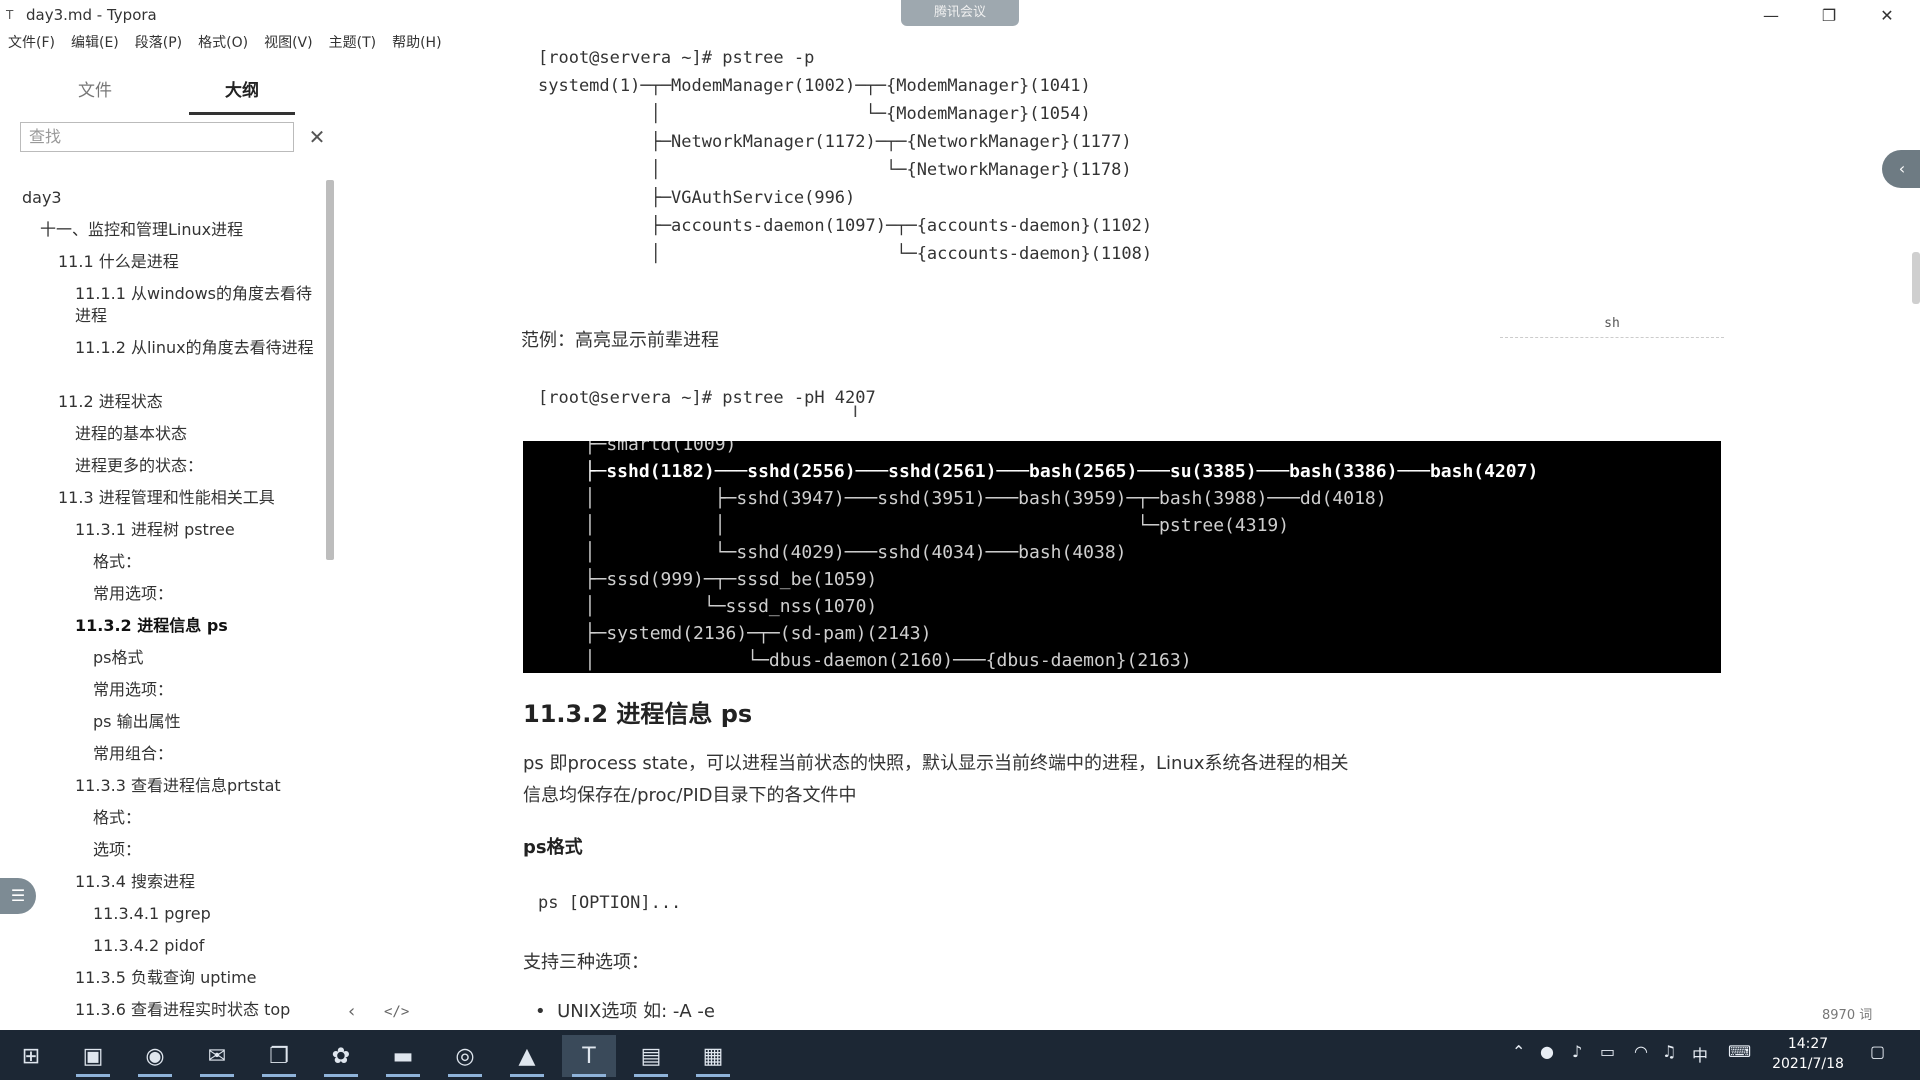  Describe the element at coordinates (183, 262) in the screenshot. I see `outline-item: 11.1 什么是进程` at that location.